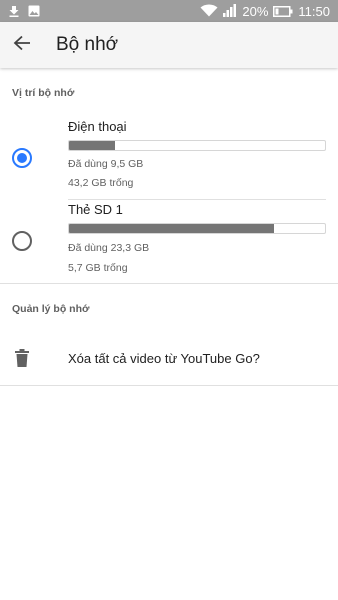 This screenshot has width=338, height=600. What do you see at coordinates (164, 358) in the screenshot?
I see `delete-all-videos-label: Xóa tất cả video từ YouTube Go?` at bounding box center [164, 358].